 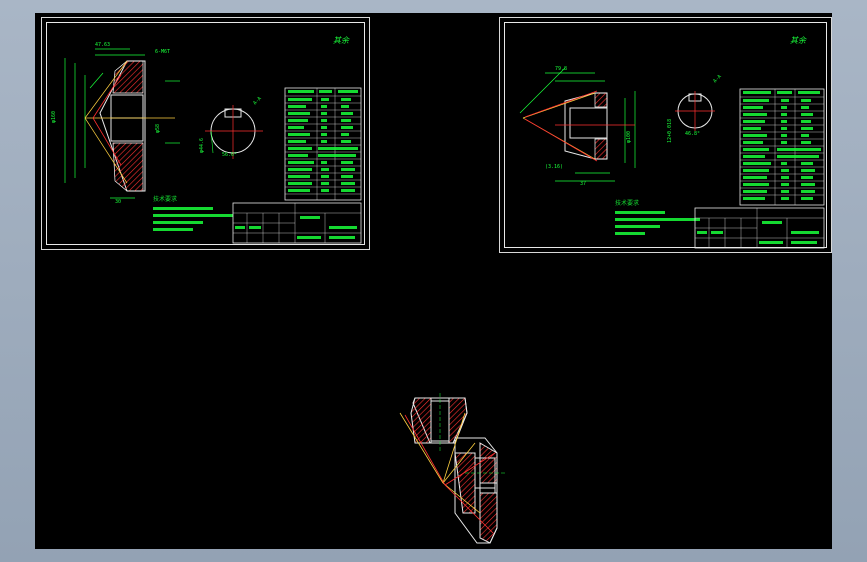 I want to click on sheet-1-gear-section-view: 47.63 6-M6T φ160 φ58 30, so click(x=115, y=123).